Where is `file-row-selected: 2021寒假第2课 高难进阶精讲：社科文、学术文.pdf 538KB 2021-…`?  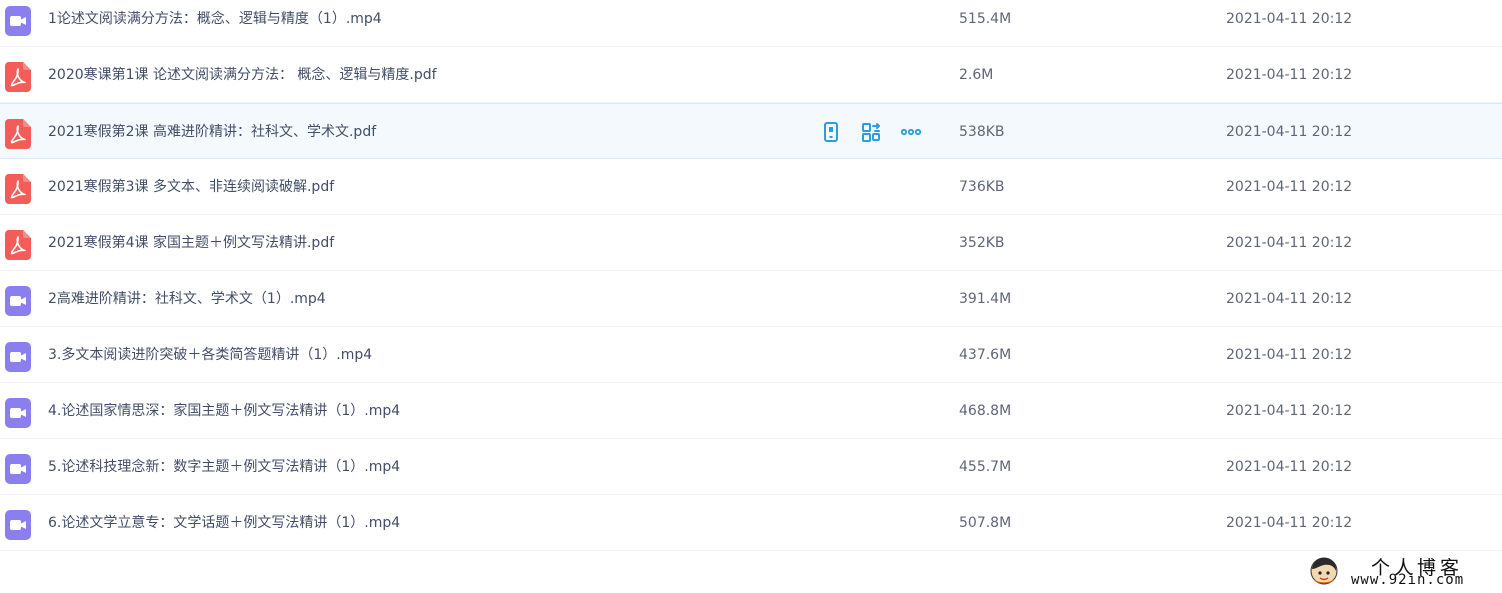
file-row-selected: 2021寒假第2课 高难进阶精讲：社科文、学术文.pdf 538KB 2021-… is located at coordinates (751, 131).